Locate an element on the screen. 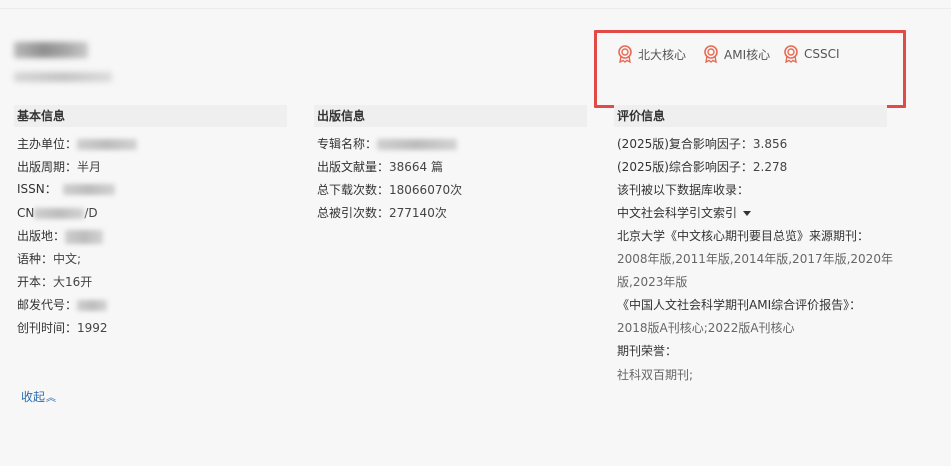 The image size is (951, 466). format-value: 大16开 is located at coordinates (73, 282).